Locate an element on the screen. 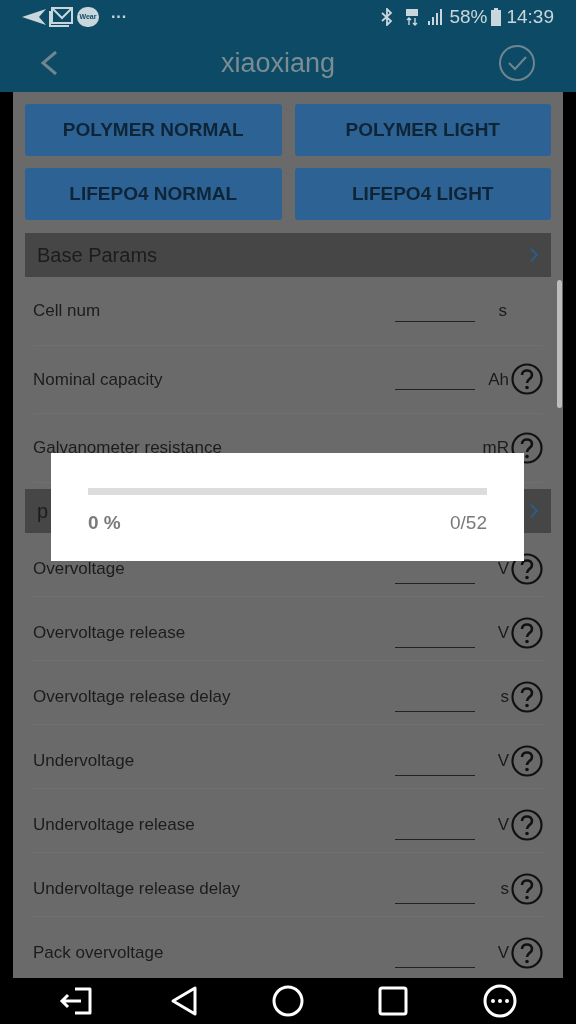 Image resolution: width=576 pixels, height=1024 pixels. more-notifications: ··· is located at coordinates (119, 17).